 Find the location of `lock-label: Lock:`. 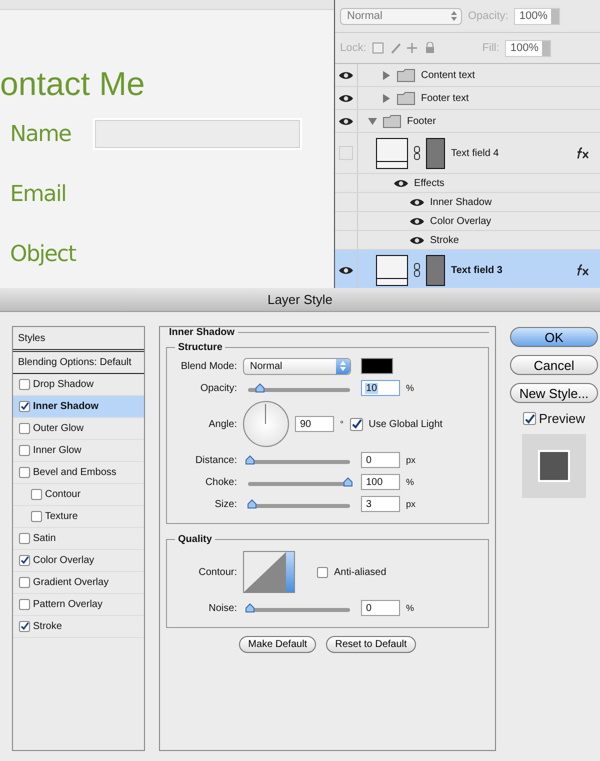

lock-label: Lock: is located at coordinates (353, 48).